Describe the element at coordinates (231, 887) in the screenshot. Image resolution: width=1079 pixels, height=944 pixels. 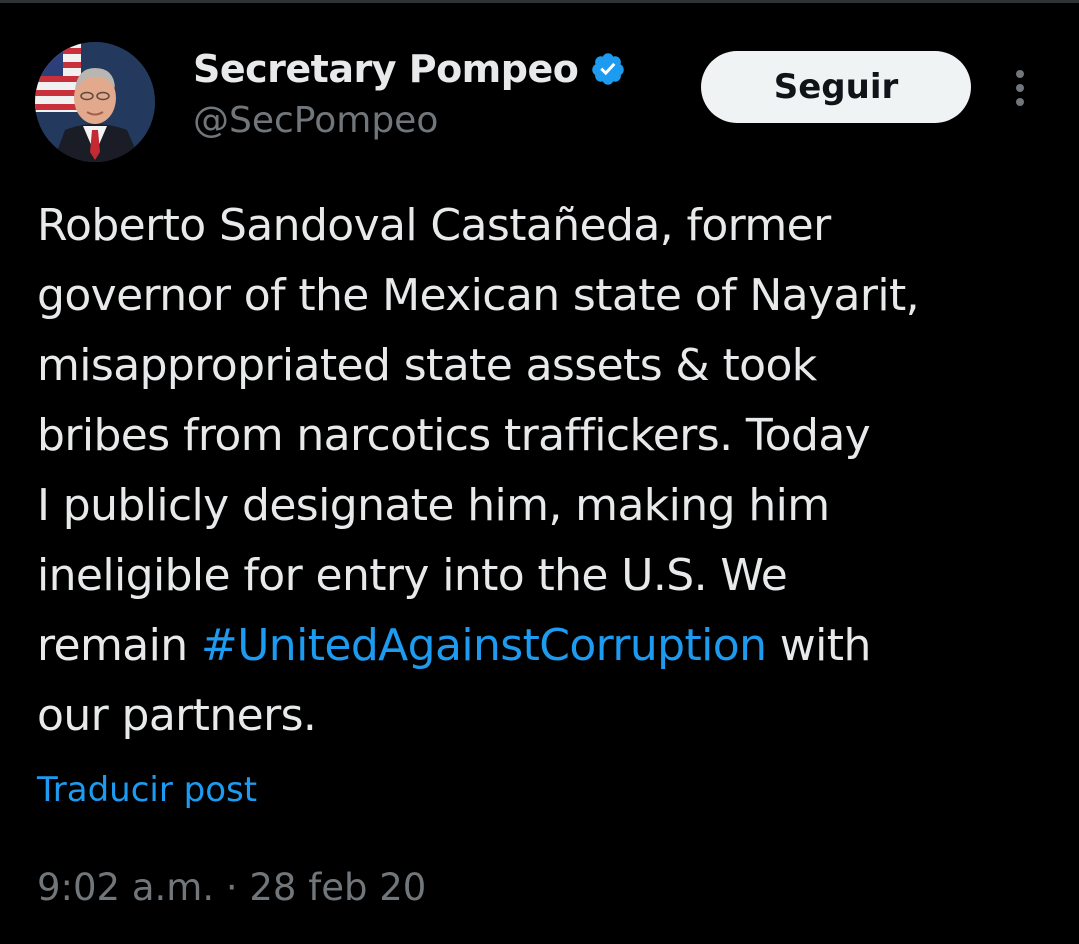
I see `timestamp: 9:02 a.m. · 28 feb 20` at that location.